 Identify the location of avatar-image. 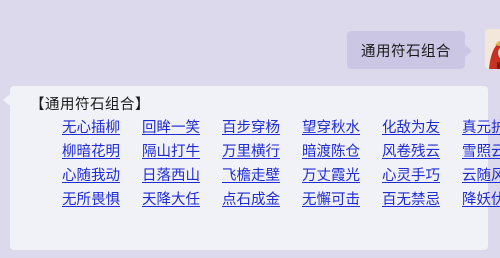
(492, 49).